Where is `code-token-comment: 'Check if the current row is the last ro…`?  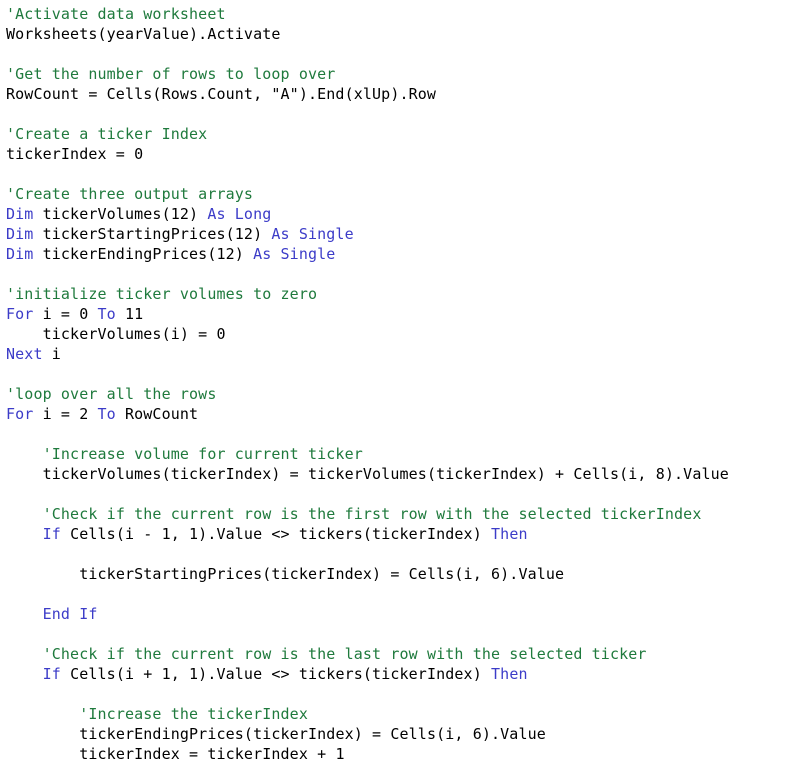 code-token-comment: 'Check if the current row is the last ro… is located at coordinates (344, 654).